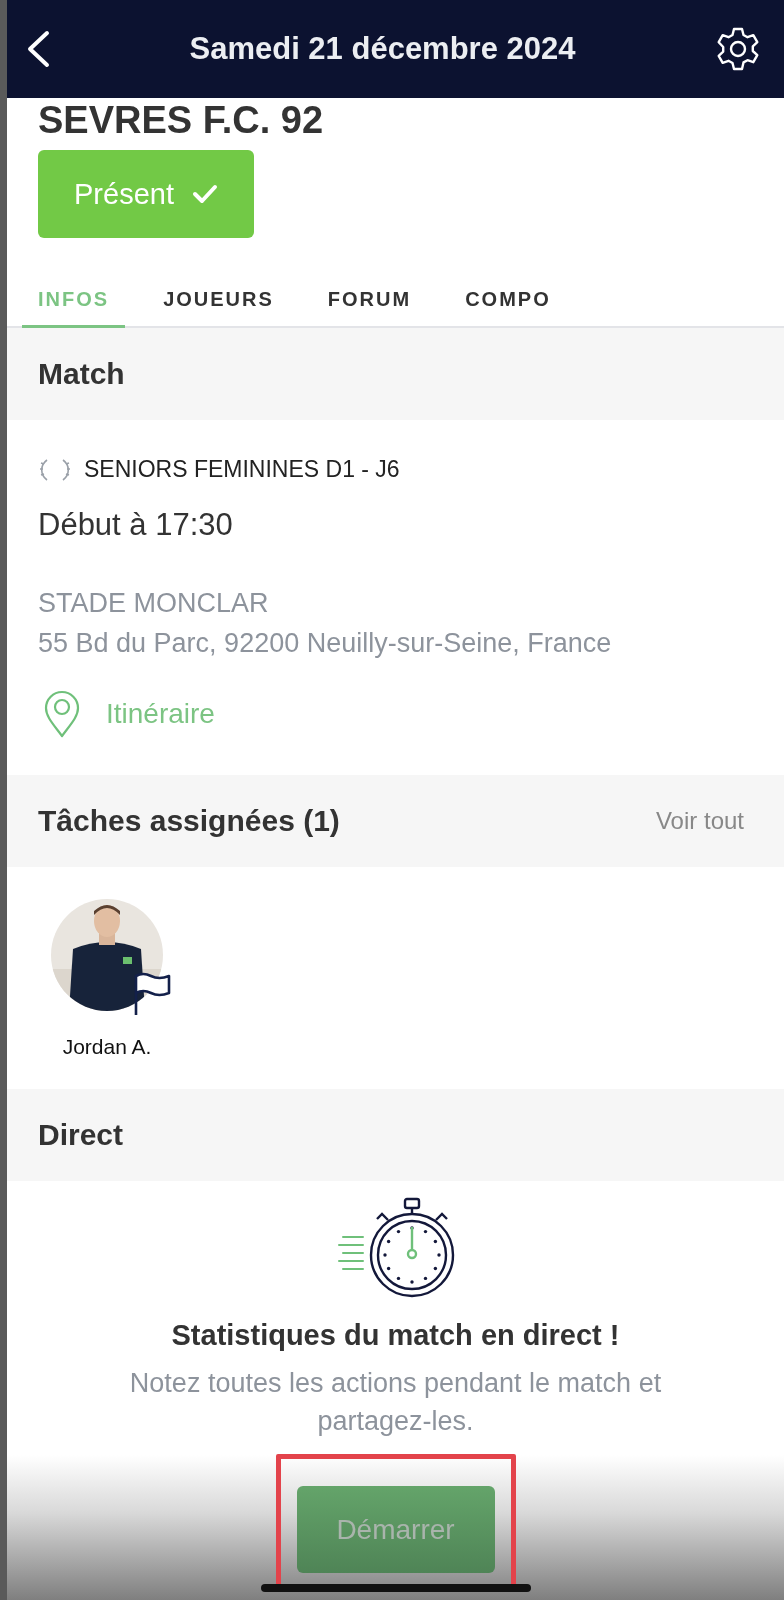  Describe the element at coordinates (369, 305) in the screenshot. I see `tab: FORUM` at that location.